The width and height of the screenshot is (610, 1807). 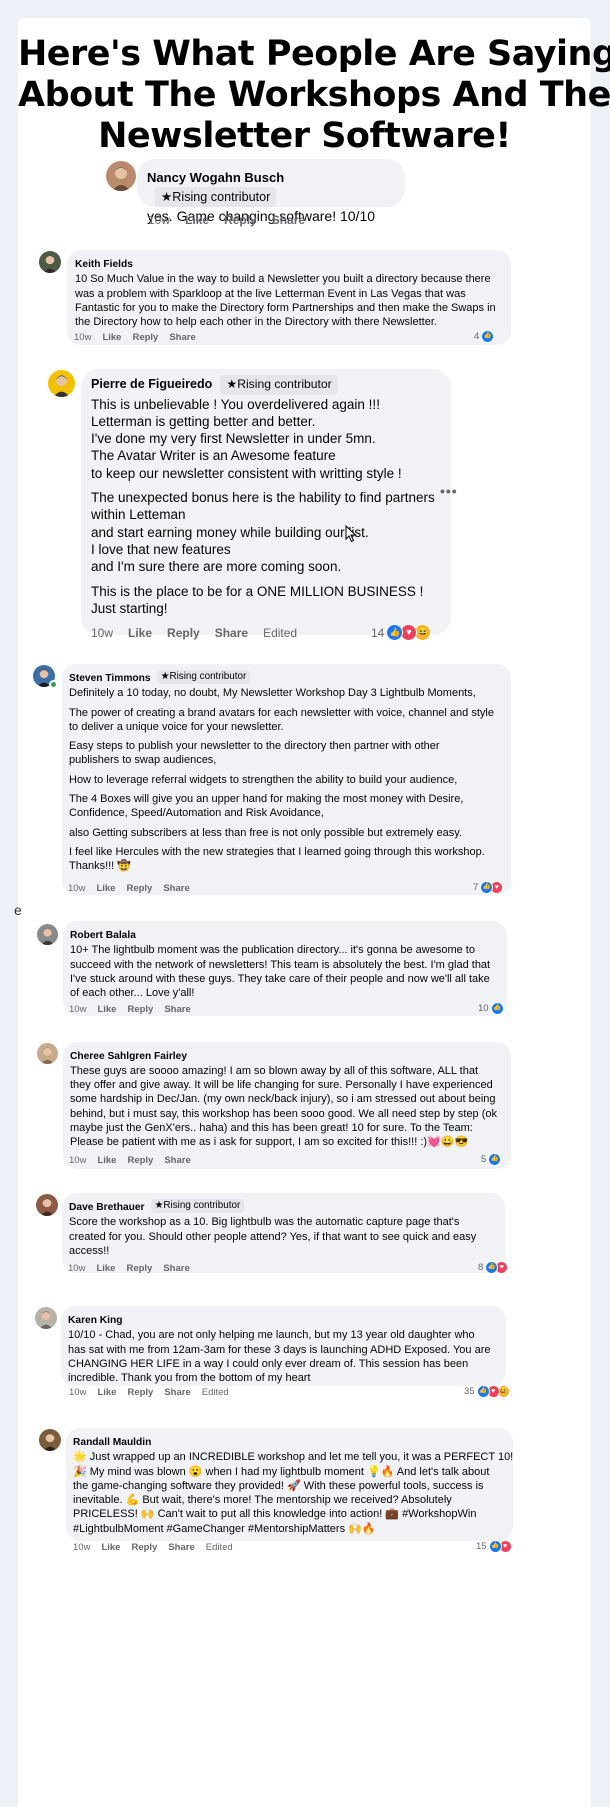 I want to click on reaction-summary: 8 👍 ♥, so click(x=493, y=1267).